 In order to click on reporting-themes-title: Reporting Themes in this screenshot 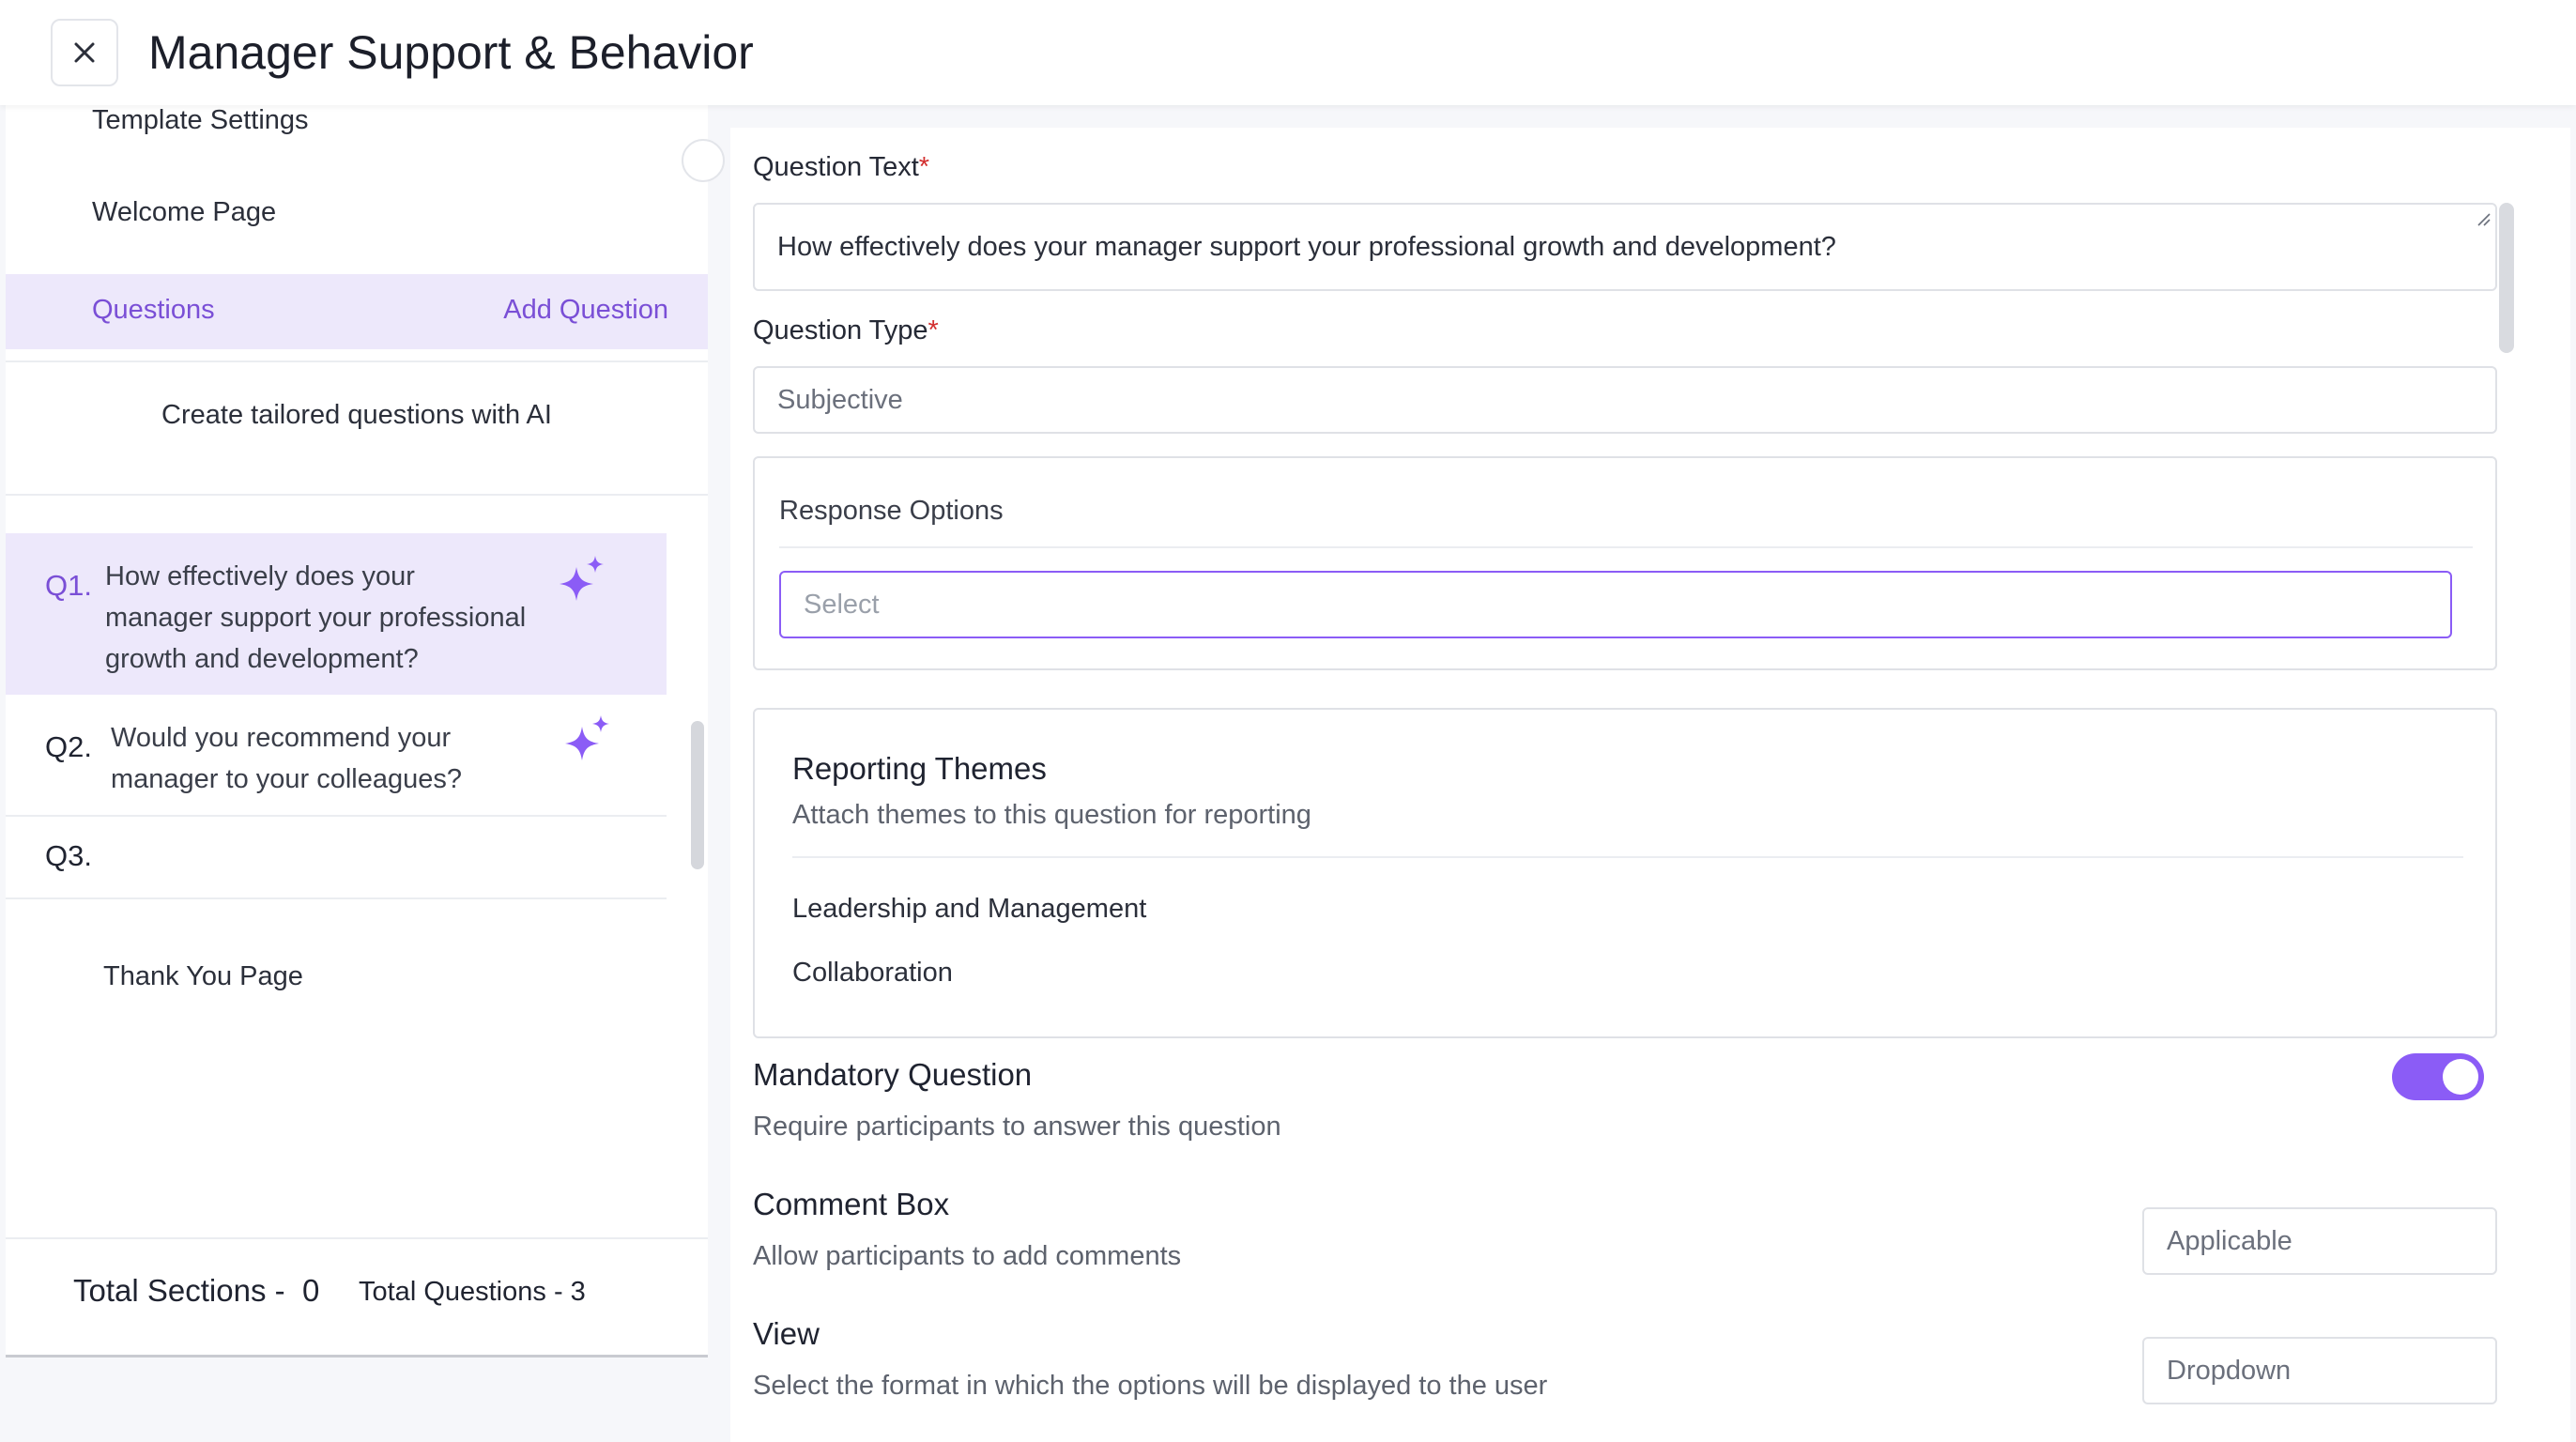, I will do `click(920, 769)`.